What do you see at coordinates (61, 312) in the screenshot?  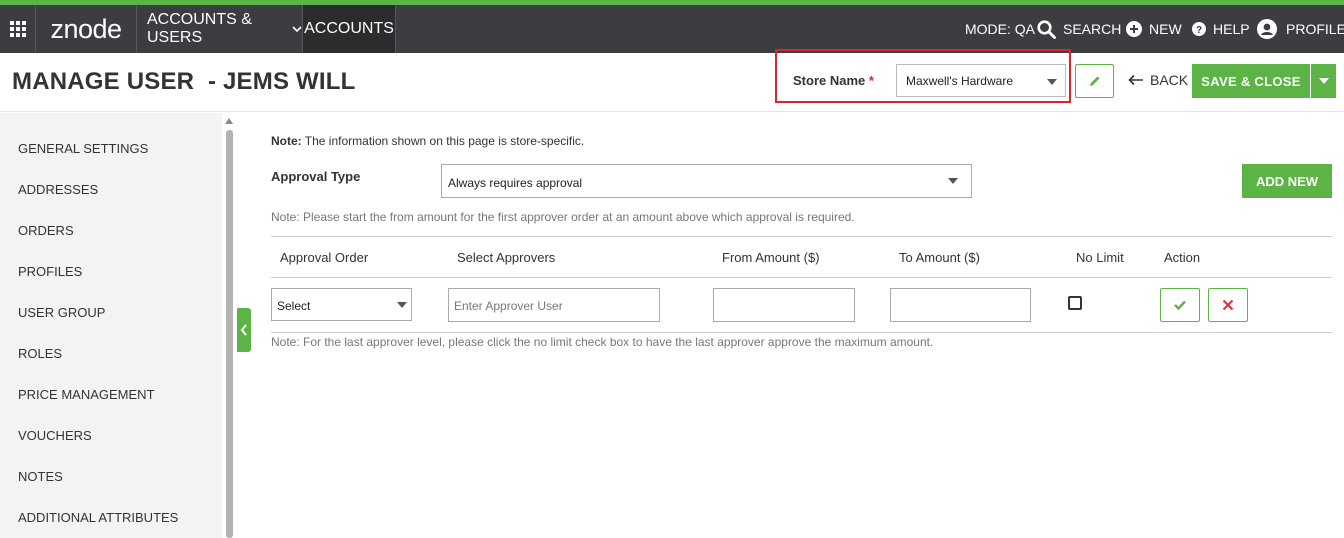 I see `sidebar-item-user-group: USER GROUP` at bounding box center [61, 312].